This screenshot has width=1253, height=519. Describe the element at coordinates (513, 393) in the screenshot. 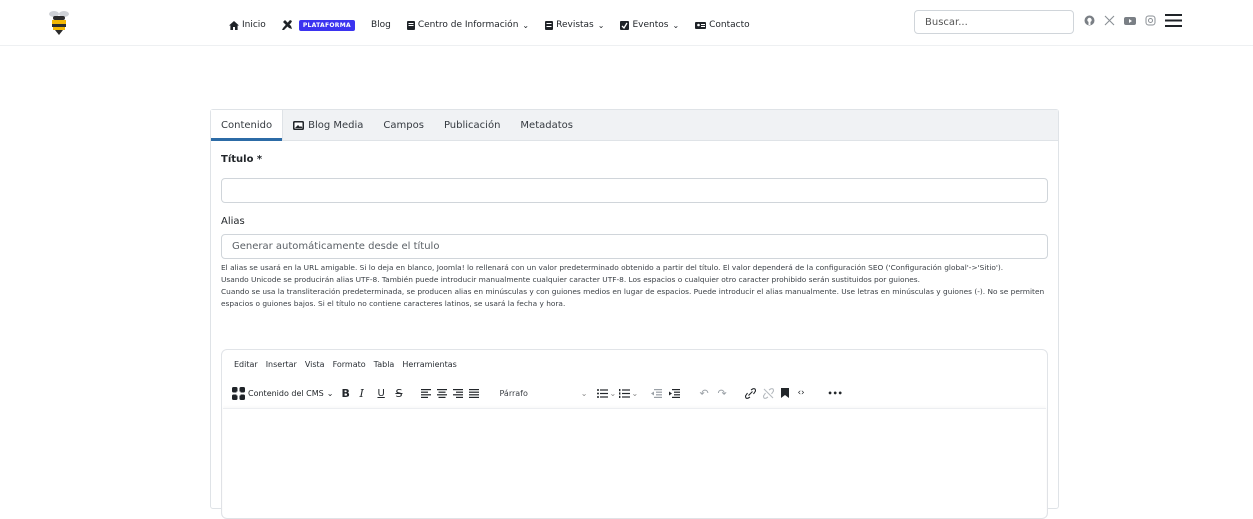

I see `block-format-value: Párrafo` at that location.